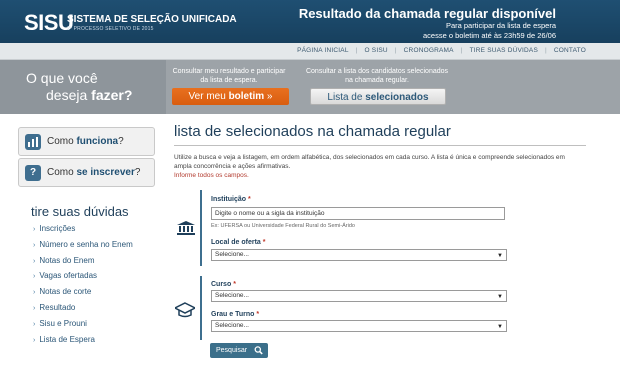 The image size is (620, 367). Describe the element at coordinates (112, 95) in the screenshot. I see `banner-question-emphasis: fazer?` at that location.